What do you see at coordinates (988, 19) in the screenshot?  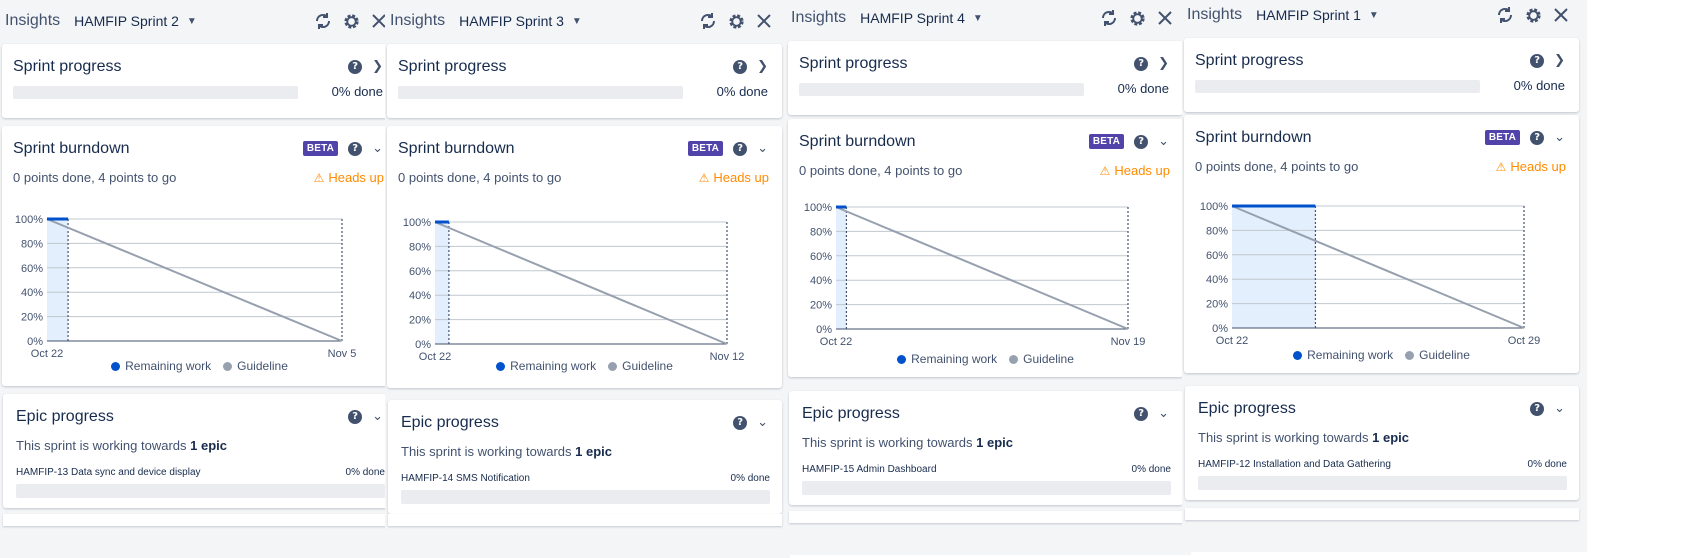 I see `panel-header: Insights HAMFIP Sprint 4 ▼` at bounding box center [988, 19].